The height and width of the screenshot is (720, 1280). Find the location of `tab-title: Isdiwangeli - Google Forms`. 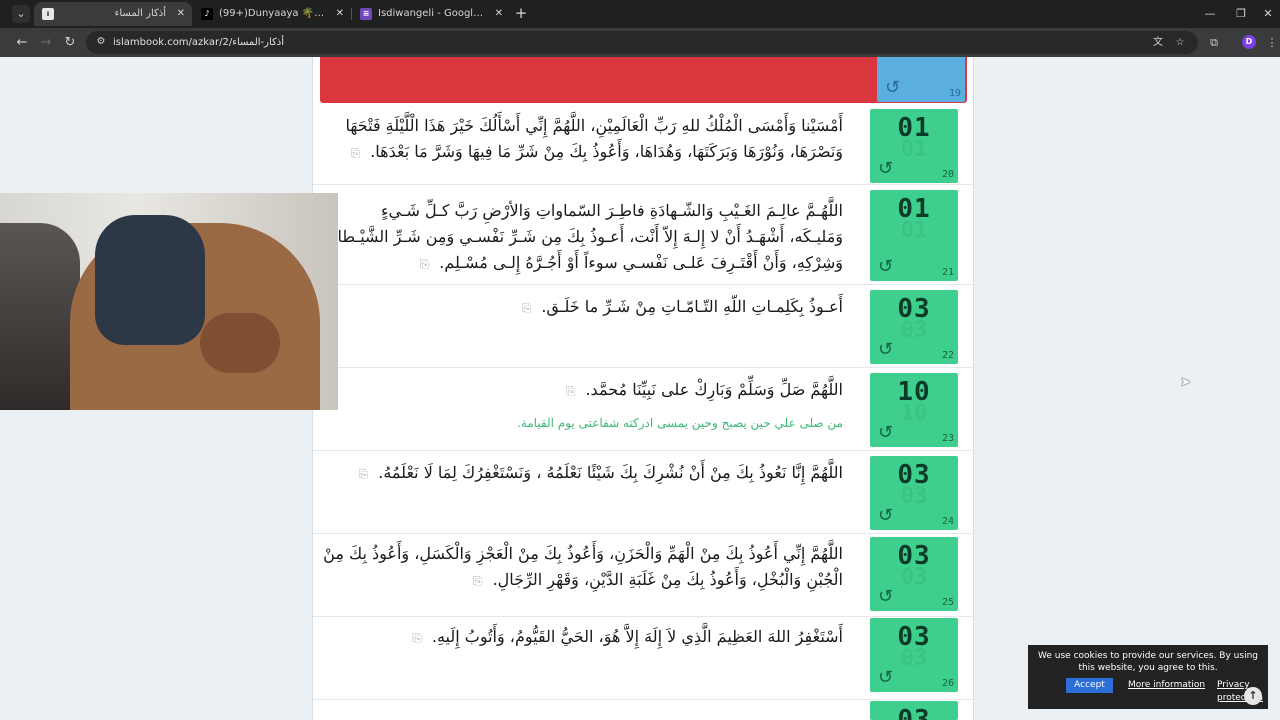

tab-title: Isdiwangeli - Google Forms is located at coordinates (431, 13).